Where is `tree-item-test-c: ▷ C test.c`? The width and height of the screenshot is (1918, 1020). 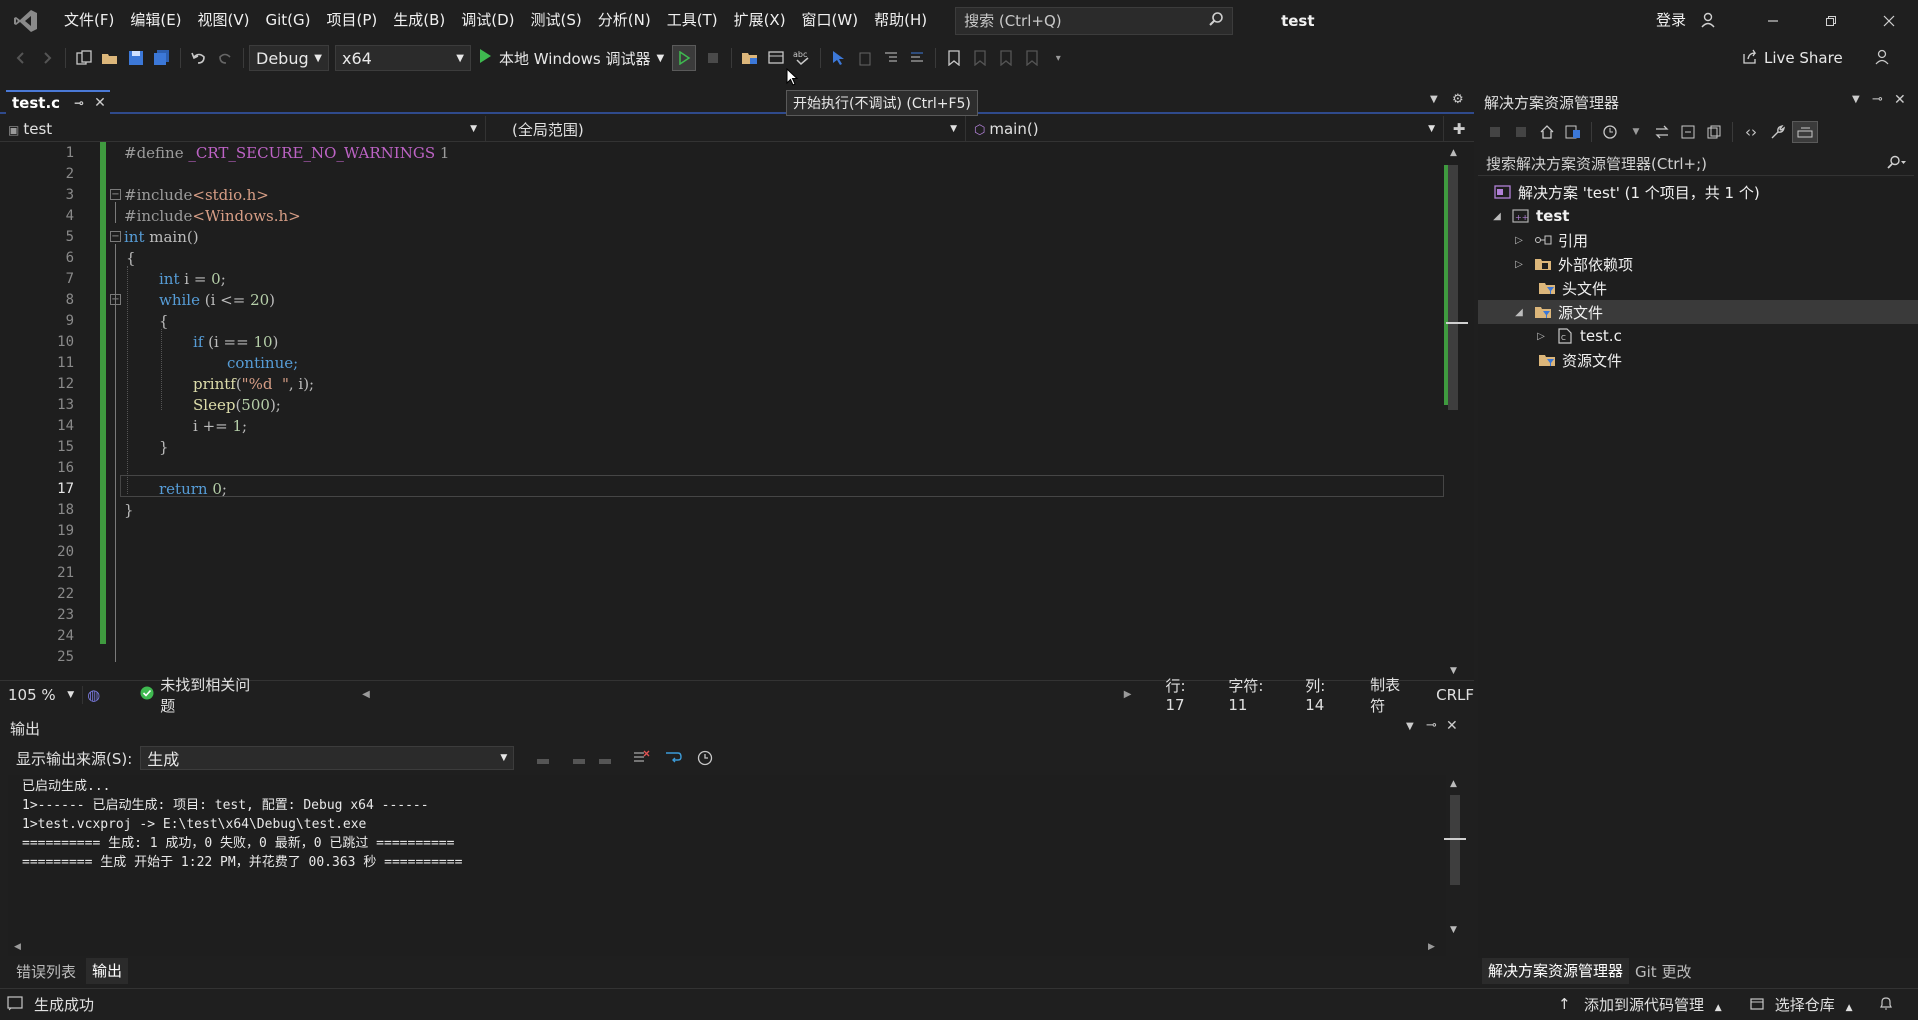 tree-item-test-c: ▷ C test.c is located at coordinates (1698, 336).